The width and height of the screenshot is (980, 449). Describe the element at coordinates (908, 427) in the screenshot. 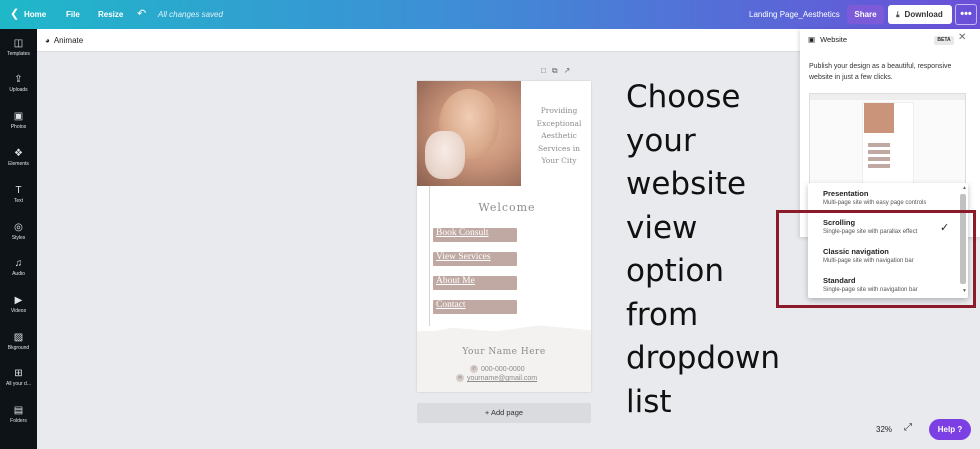

I see `fullscreen-icon: ⤢` at that location.